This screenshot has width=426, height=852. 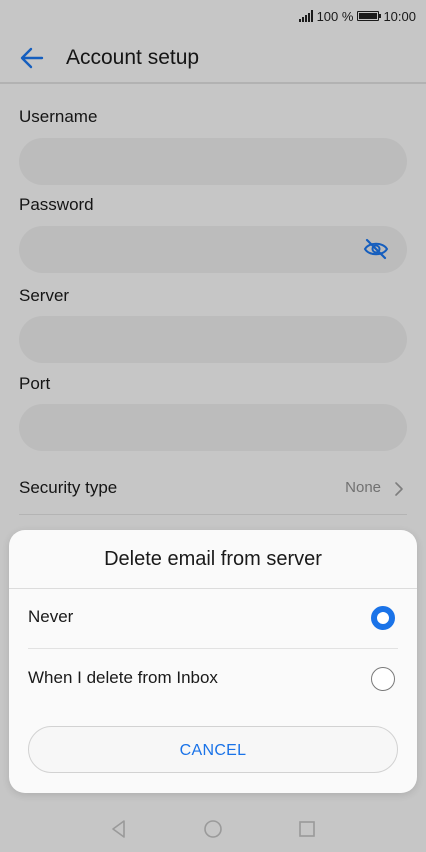 What do you see at coordinates (213, 559) in the screenshot?
I see `dialog-title: Delete email from server` at bounding box center [213, 559].